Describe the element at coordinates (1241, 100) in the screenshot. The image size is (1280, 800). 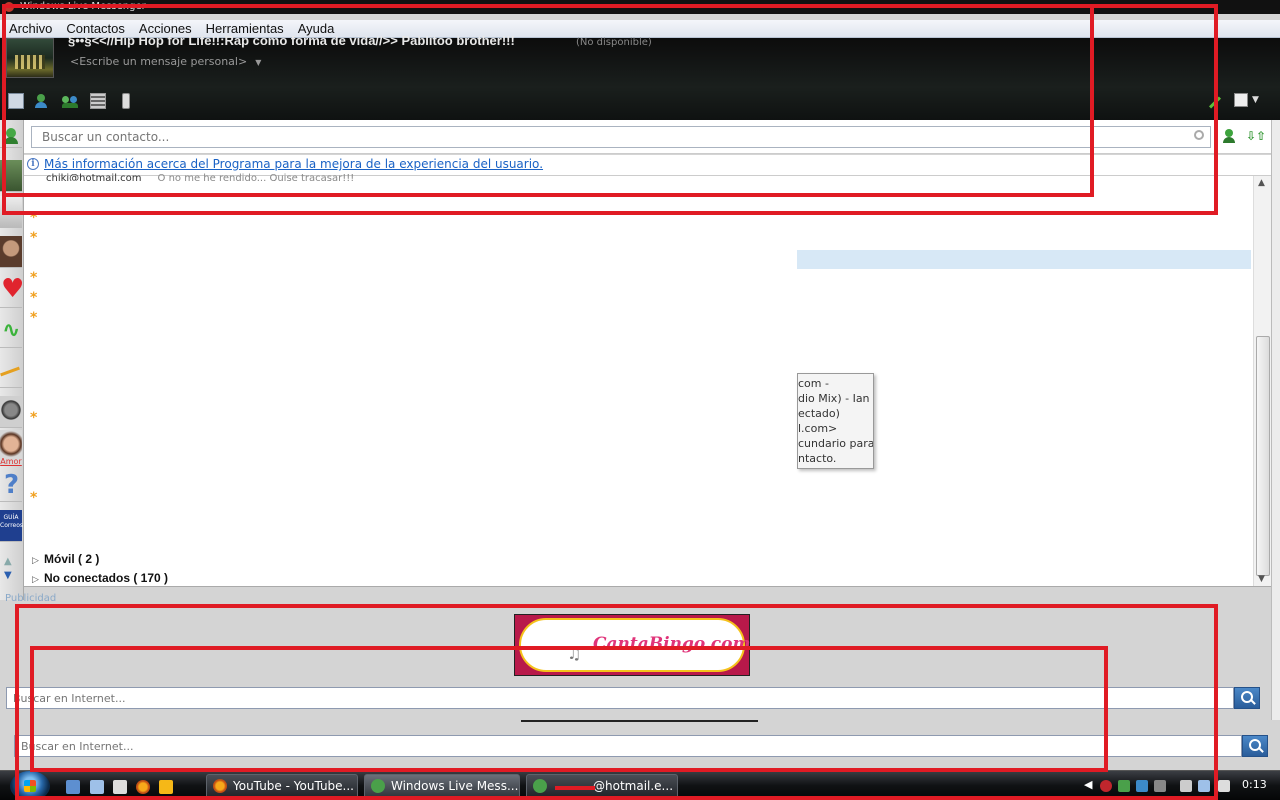
I see `options-icon` at that location.